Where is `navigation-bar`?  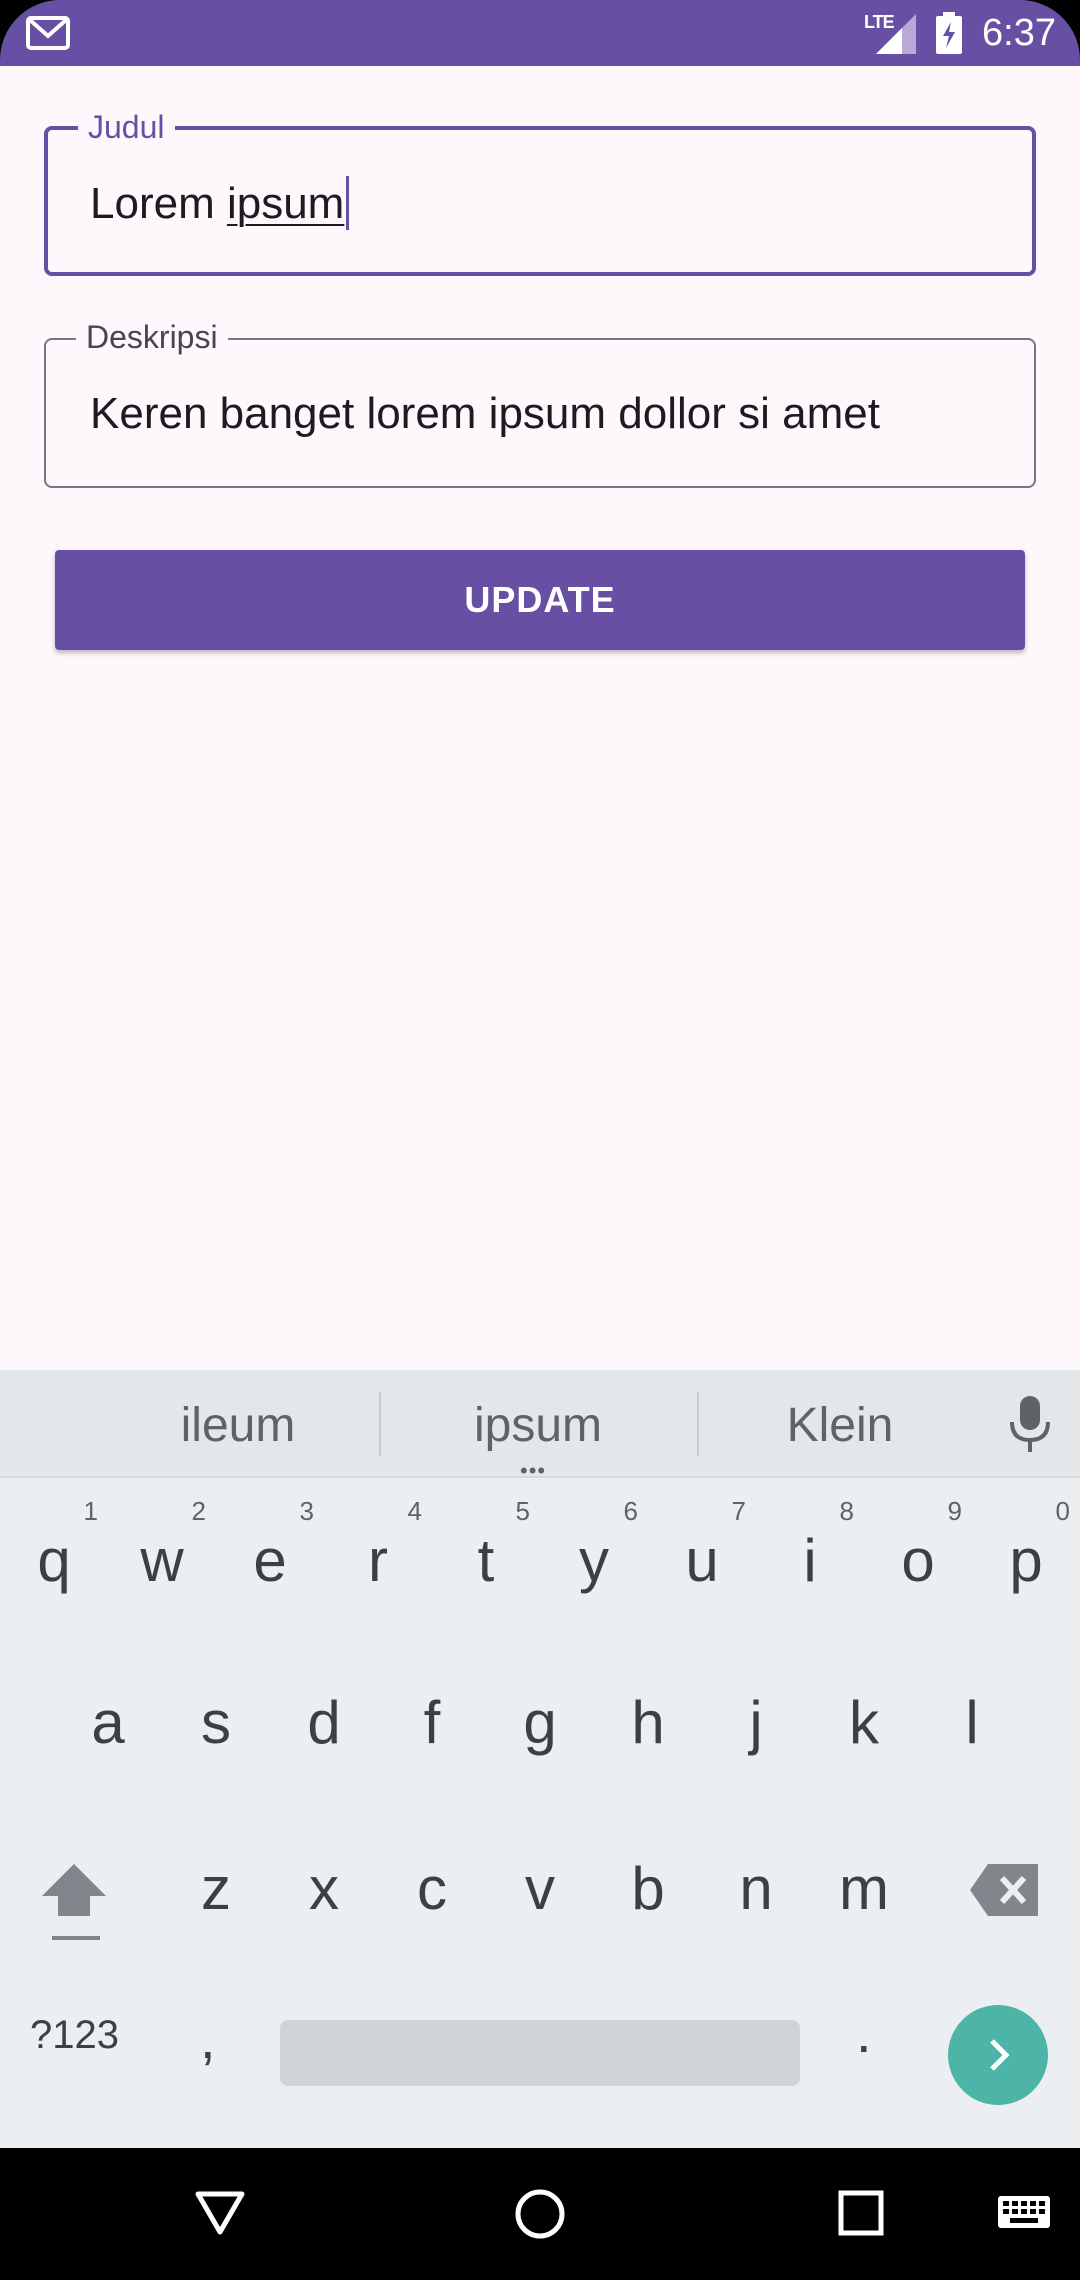
navigation-bar is located at coordinates (540, 2214).